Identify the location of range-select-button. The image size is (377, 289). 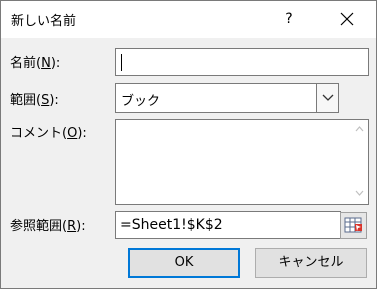
(353, 225).